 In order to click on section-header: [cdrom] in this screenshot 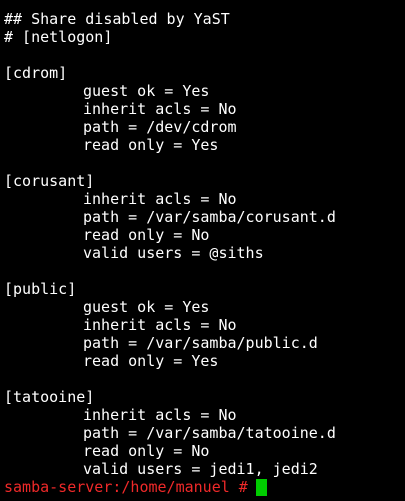, I will do `click(36, 73)`.